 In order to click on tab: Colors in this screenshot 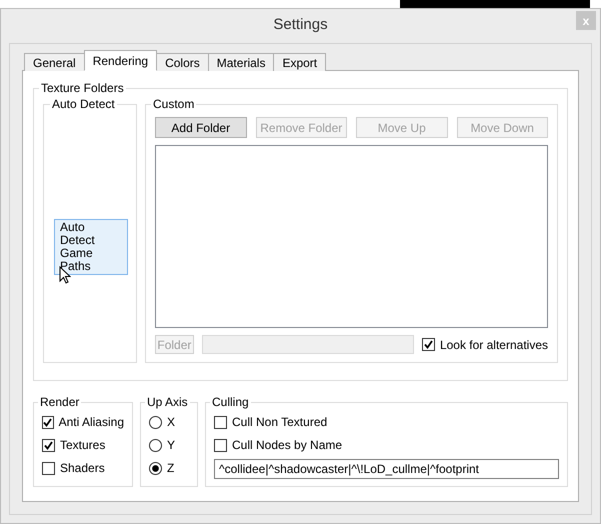, I will do `click(182, 62)`.